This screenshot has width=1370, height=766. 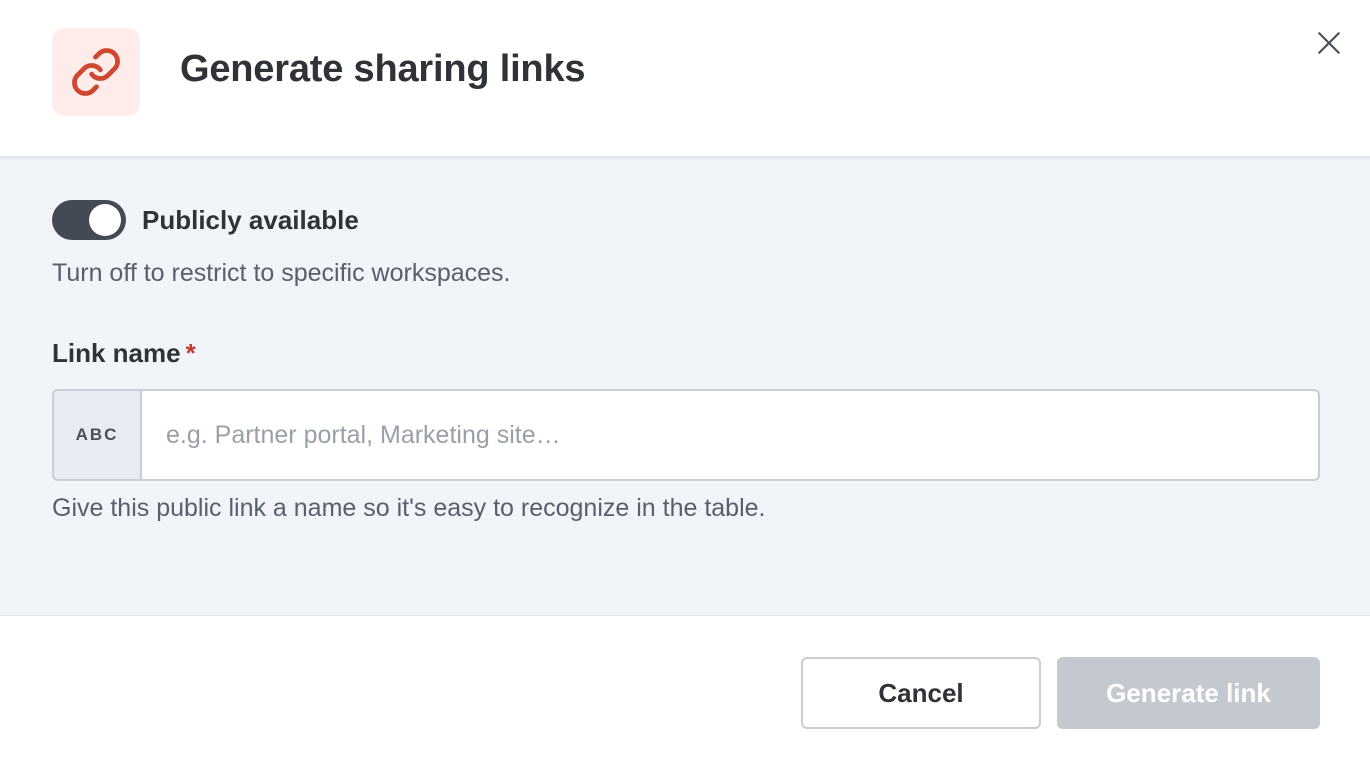 I want to click on dialog-title: Generate sharing links, so click(x=383, y=69).